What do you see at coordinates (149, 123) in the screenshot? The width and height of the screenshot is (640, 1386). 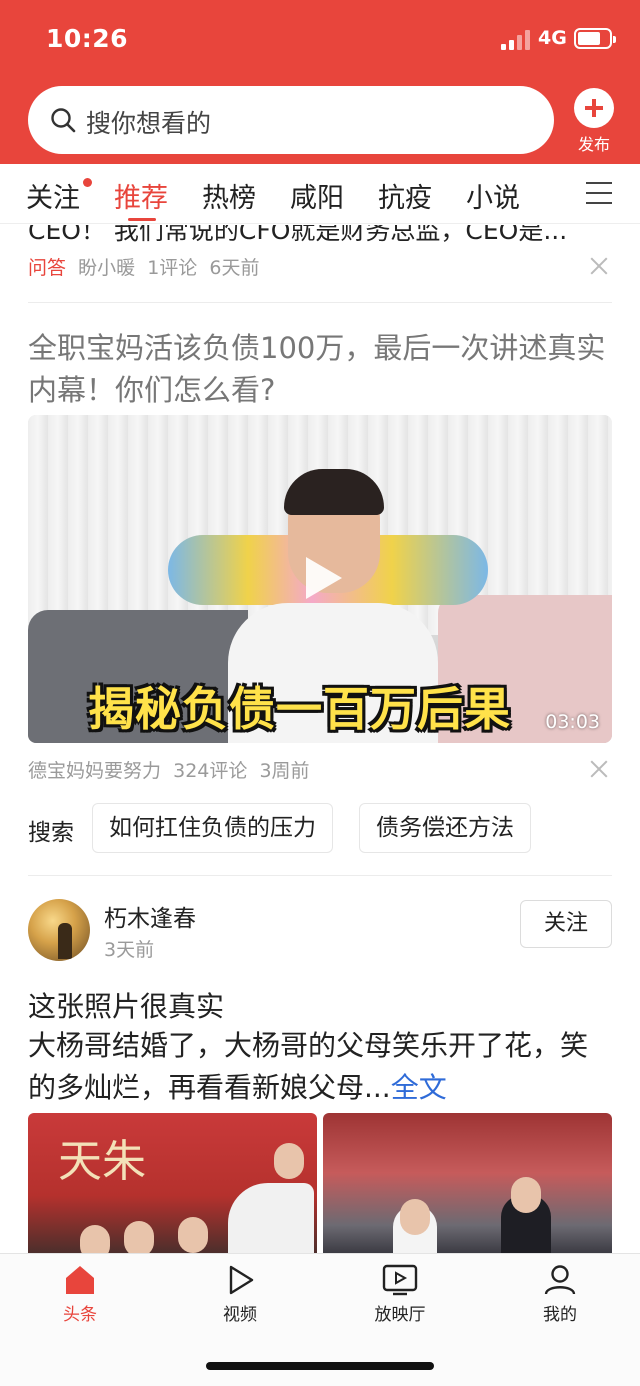 I see `search-placeholder: 搜你想看的` at bounding box center [149, 123].